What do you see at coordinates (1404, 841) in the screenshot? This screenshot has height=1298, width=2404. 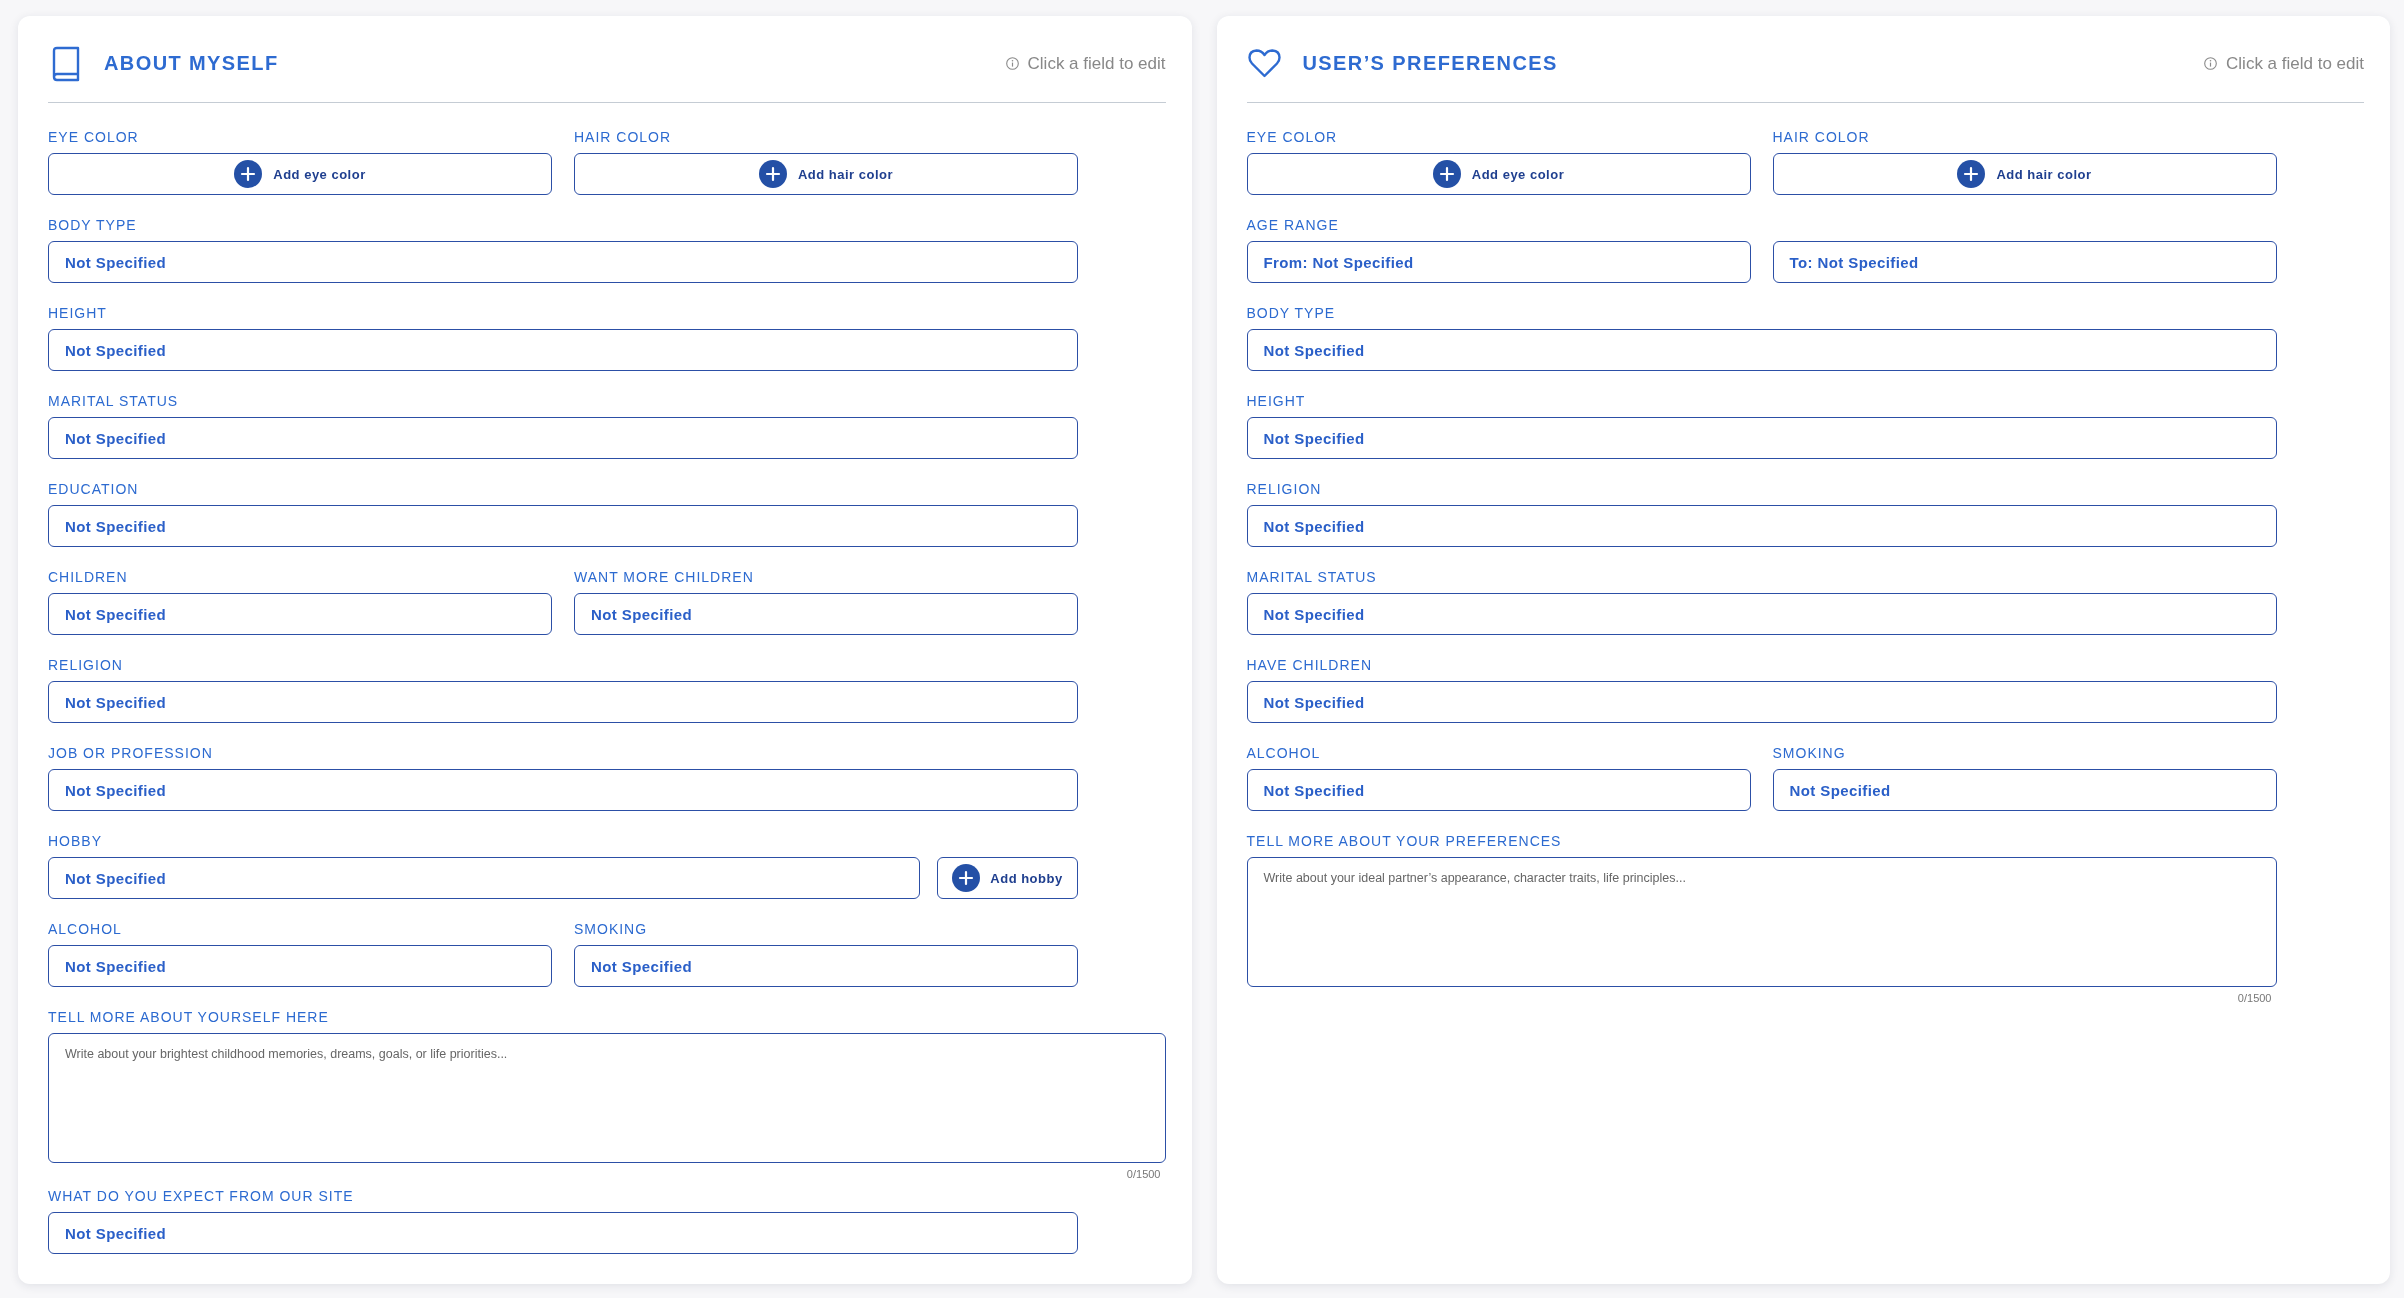 I see `field-label: TELL MORE ABOUT YOUR PREFERENCES` at bounding box center [1404, 841].